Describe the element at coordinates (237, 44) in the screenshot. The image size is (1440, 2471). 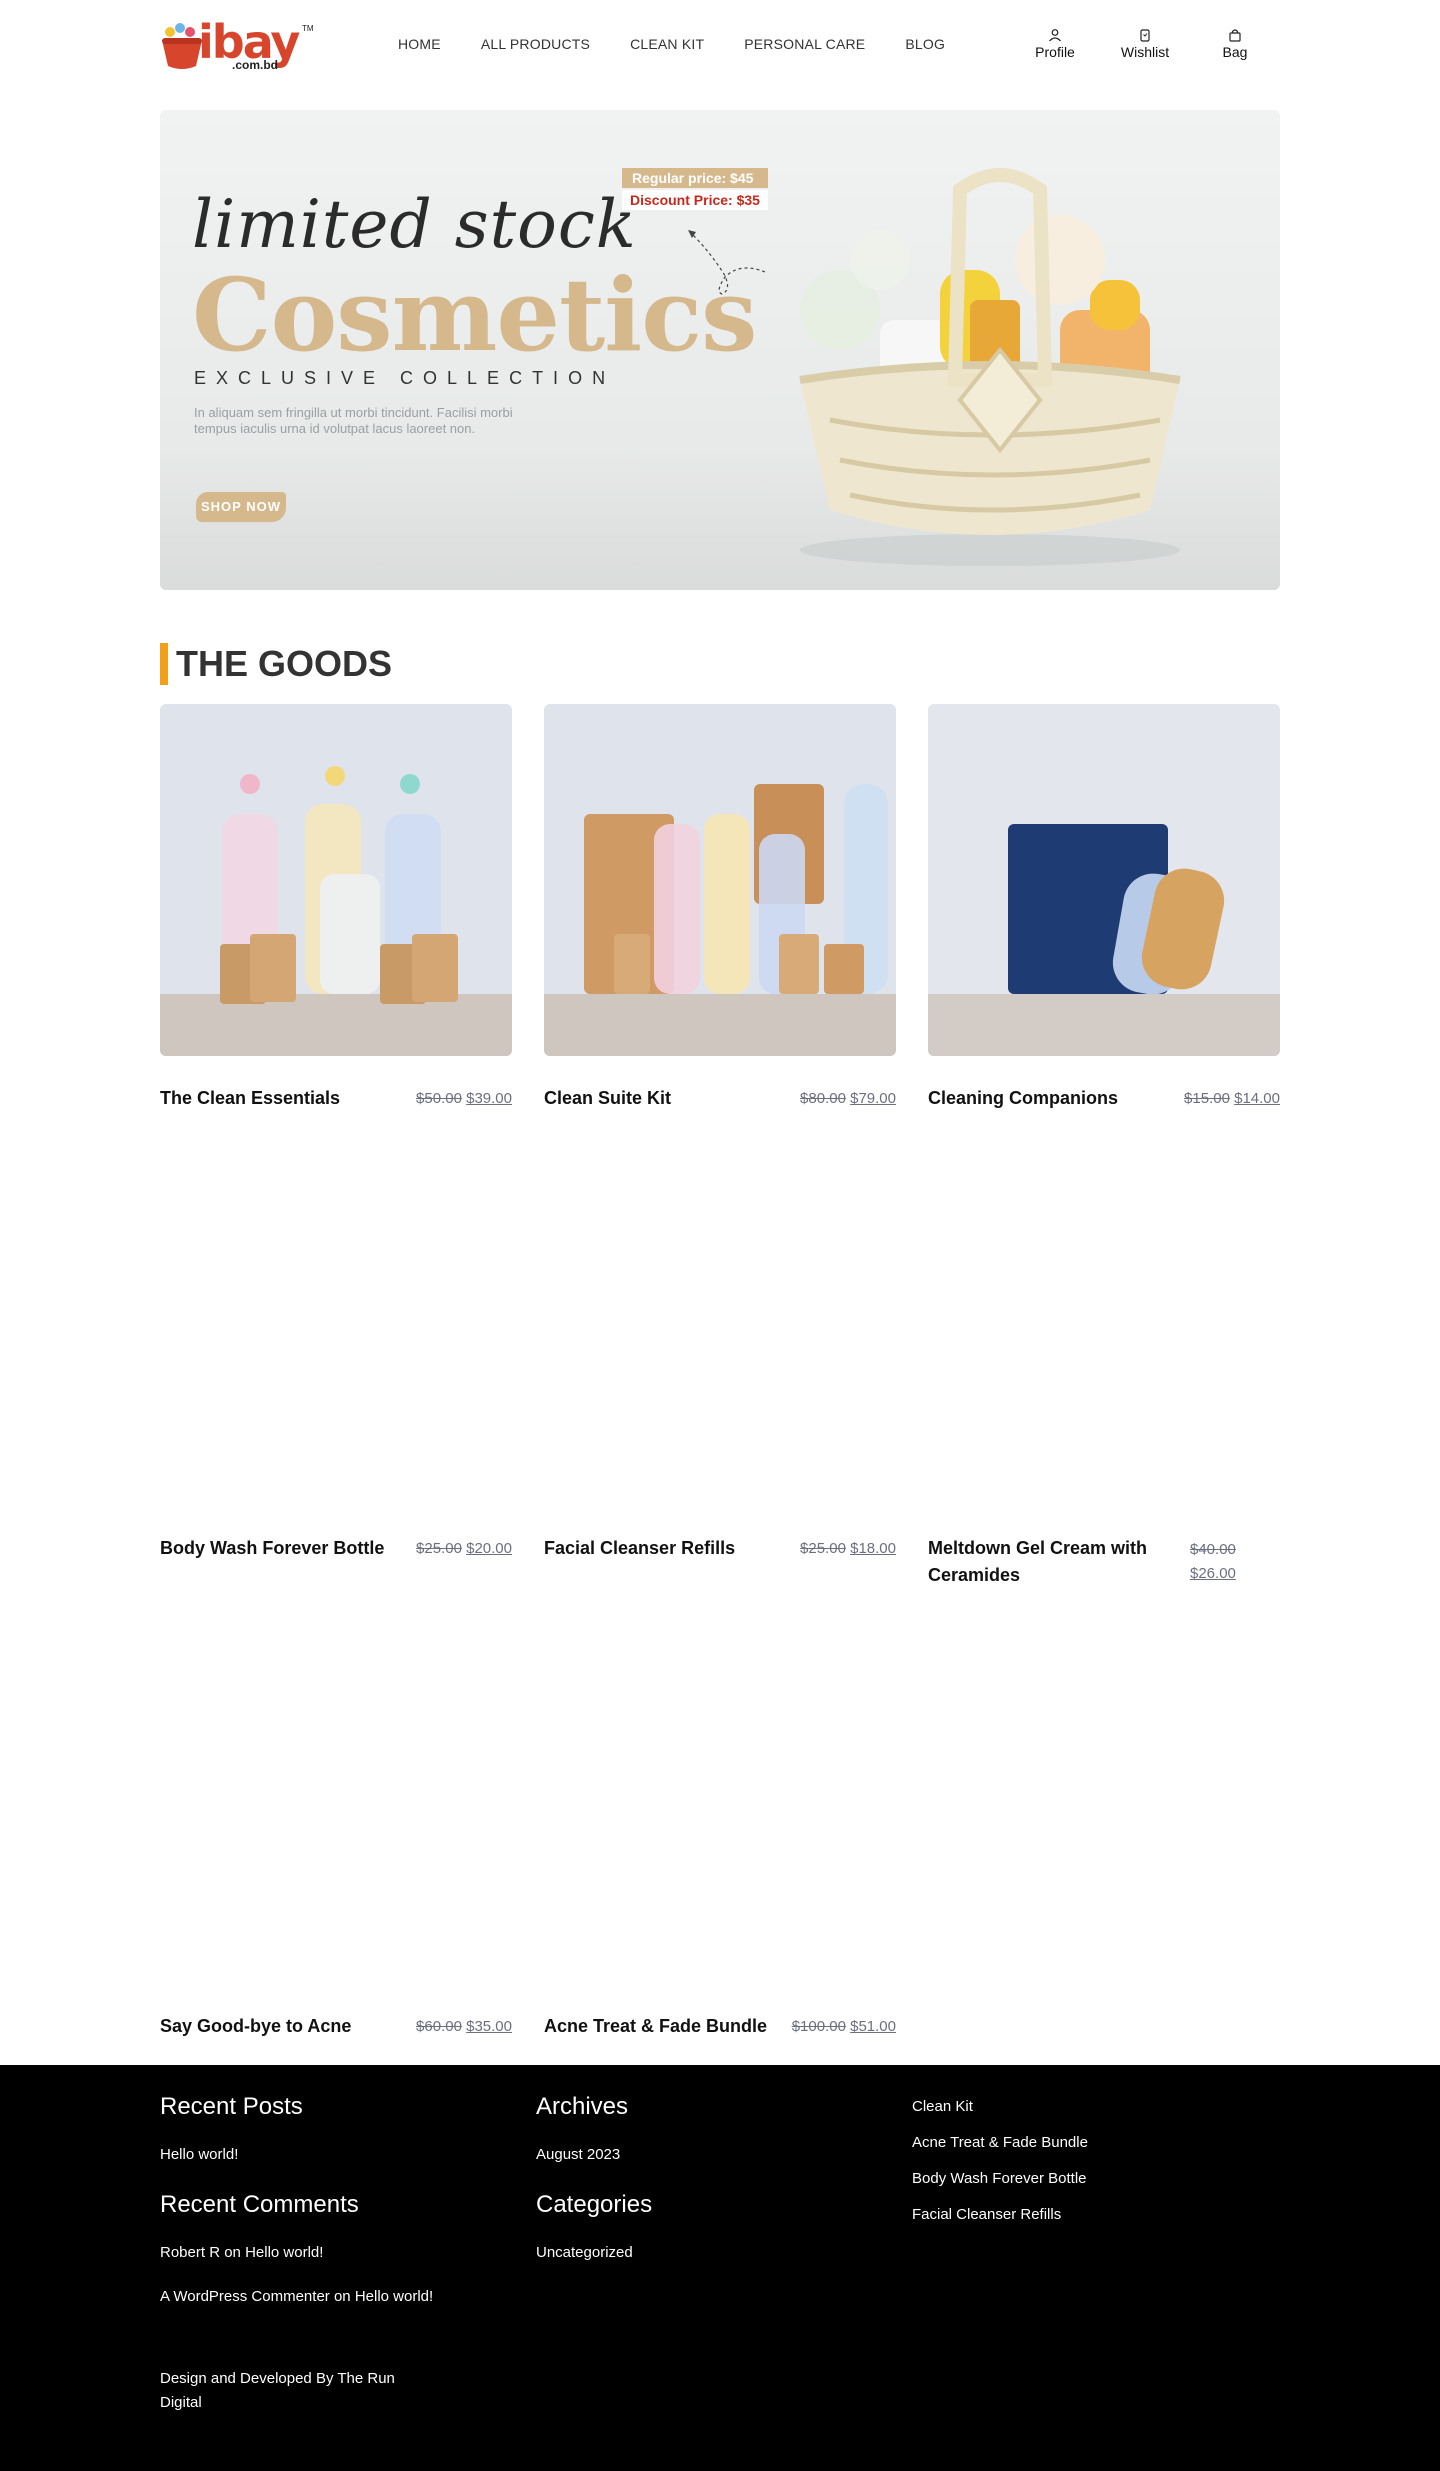
I see `site-logo: ibay .com.bd TM` at that location.